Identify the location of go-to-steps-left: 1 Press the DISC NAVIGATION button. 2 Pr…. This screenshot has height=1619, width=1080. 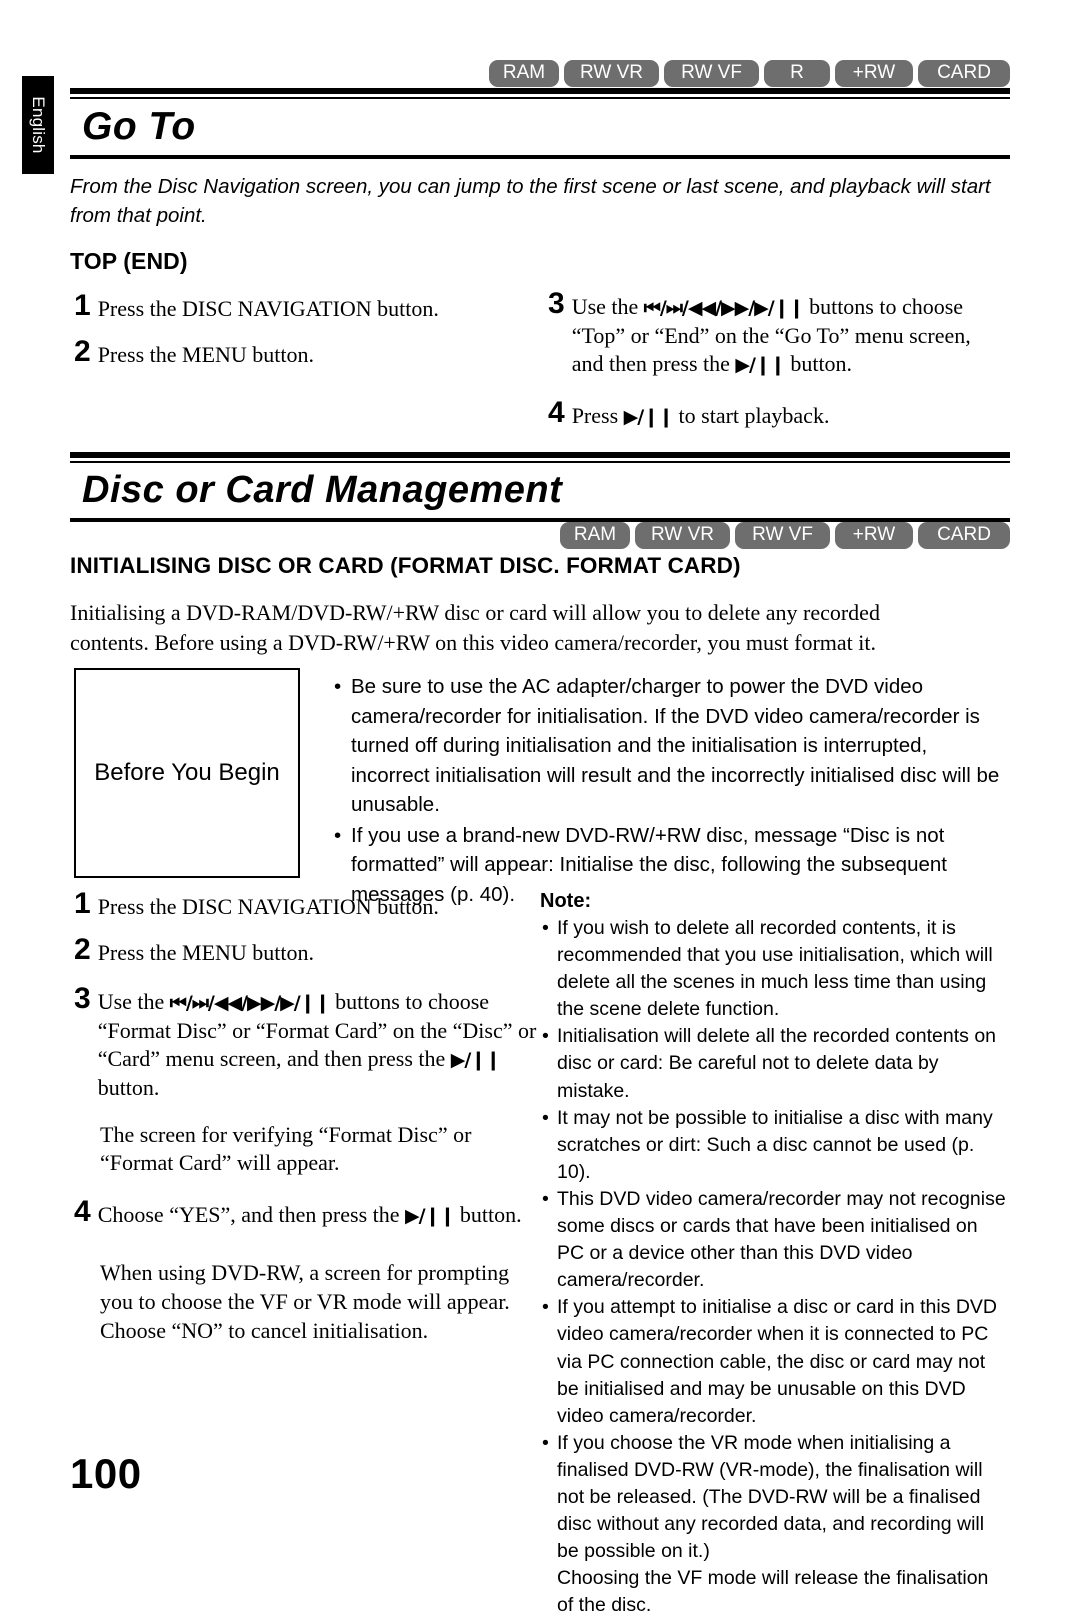
(309, 335).